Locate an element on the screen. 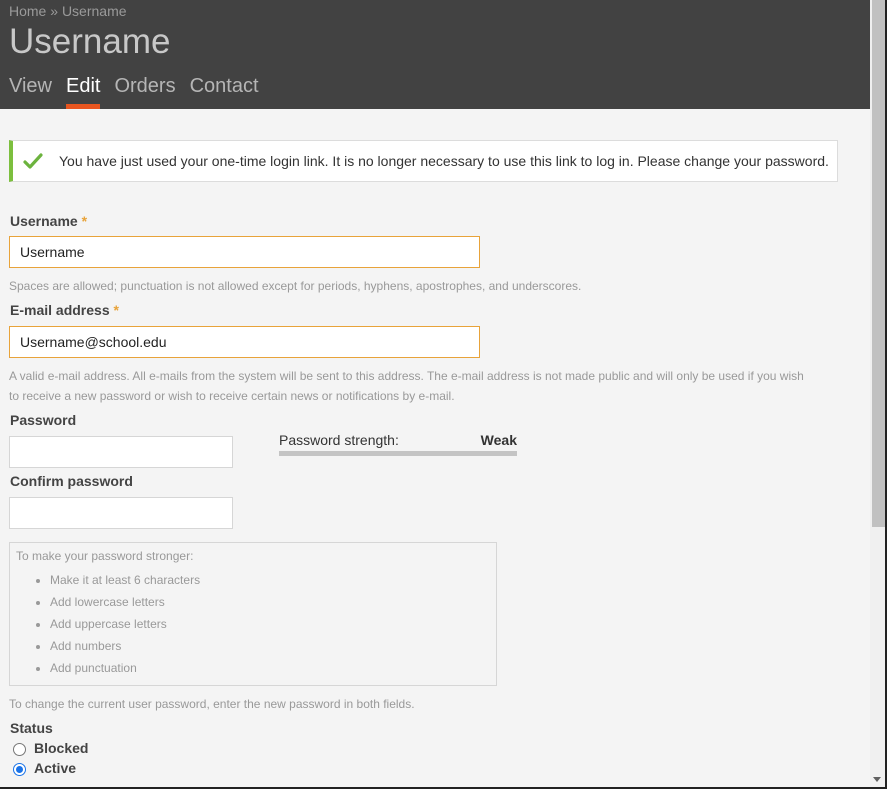  username-label: Username * is located at coordinates (48, 221).